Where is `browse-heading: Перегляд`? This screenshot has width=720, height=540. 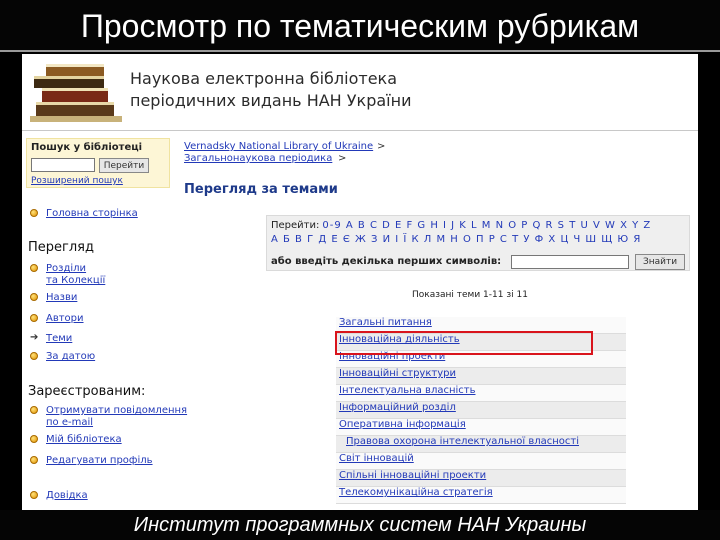
browse-heading: Перегляд is located at coordinates (61, 247).